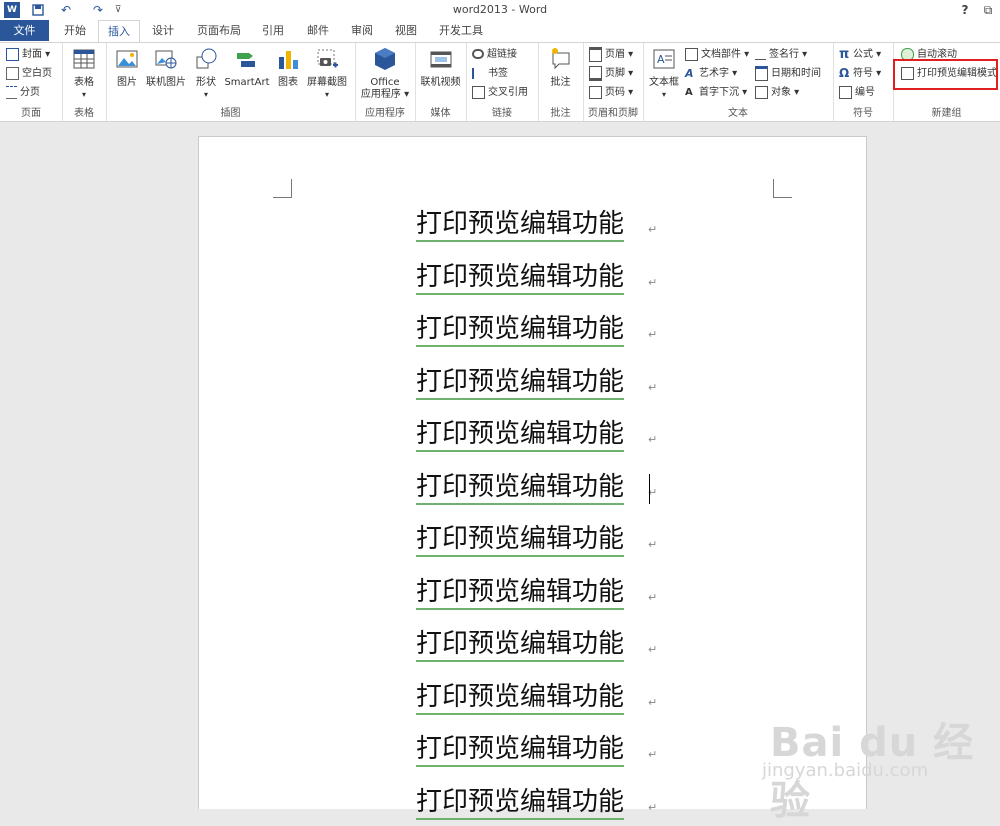 Image resolution: width=1000 pixels, height=826 pixels. Describe the element at coordinates (406, 30) in the screenshot. I see `tab-view: 视图` at that location.